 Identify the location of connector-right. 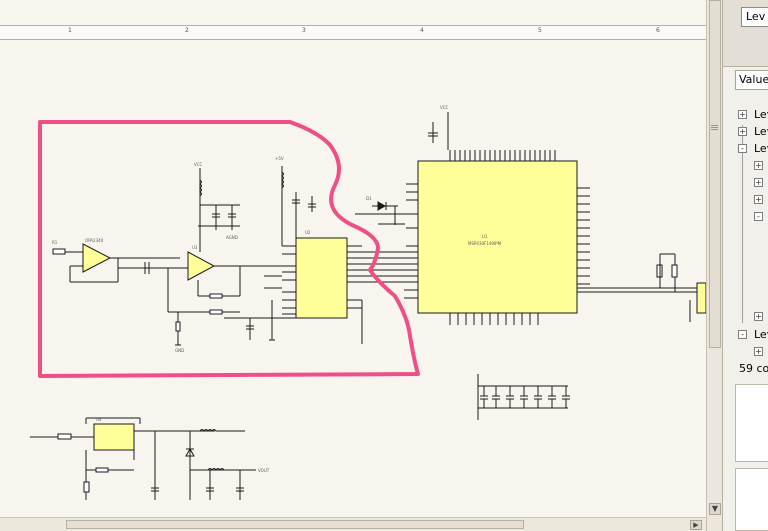
(701, 298).